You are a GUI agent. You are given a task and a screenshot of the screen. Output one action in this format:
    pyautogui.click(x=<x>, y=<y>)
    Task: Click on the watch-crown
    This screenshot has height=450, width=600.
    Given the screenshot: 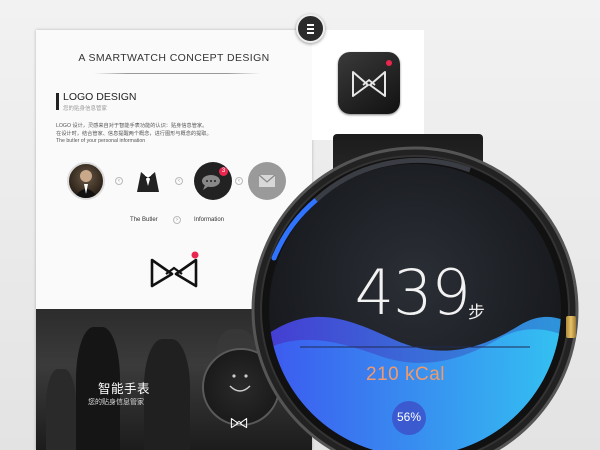 What is the action you would take?
    pyautogui.click(x=571, y=327)
    